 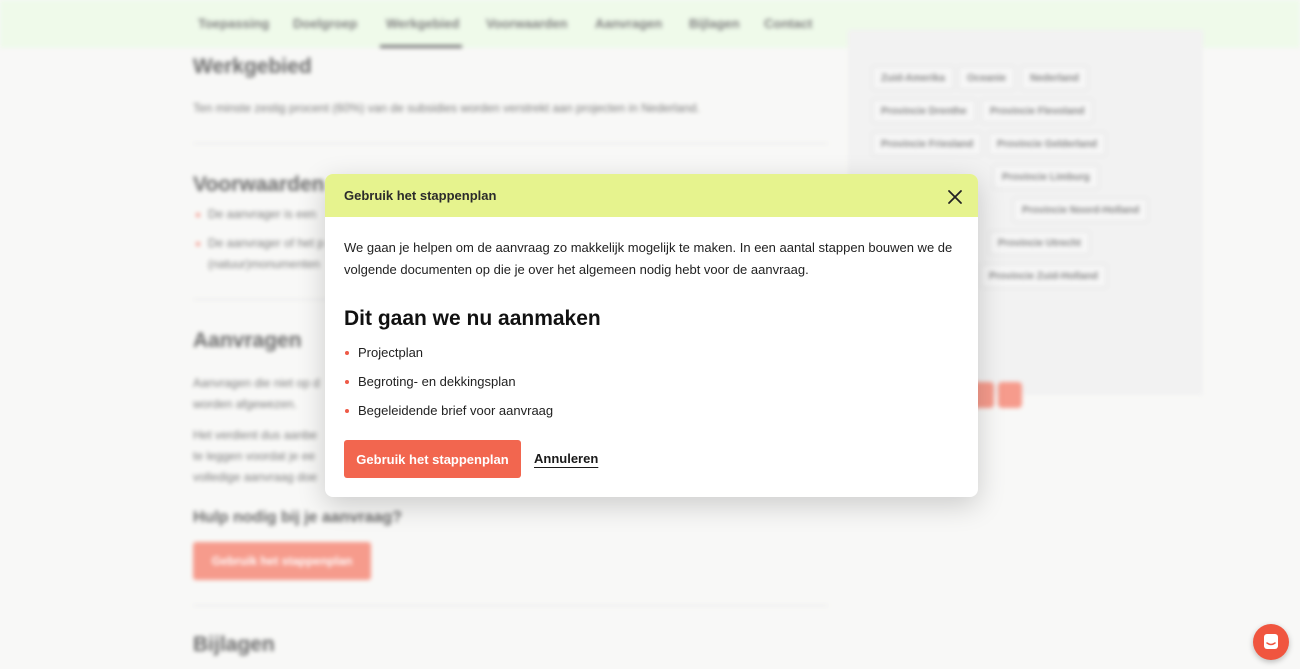 What do you see at coordinates (566, 458) in the screenshot?
I see `cancel-link: Annuleren` at bounding box center [566, 458].